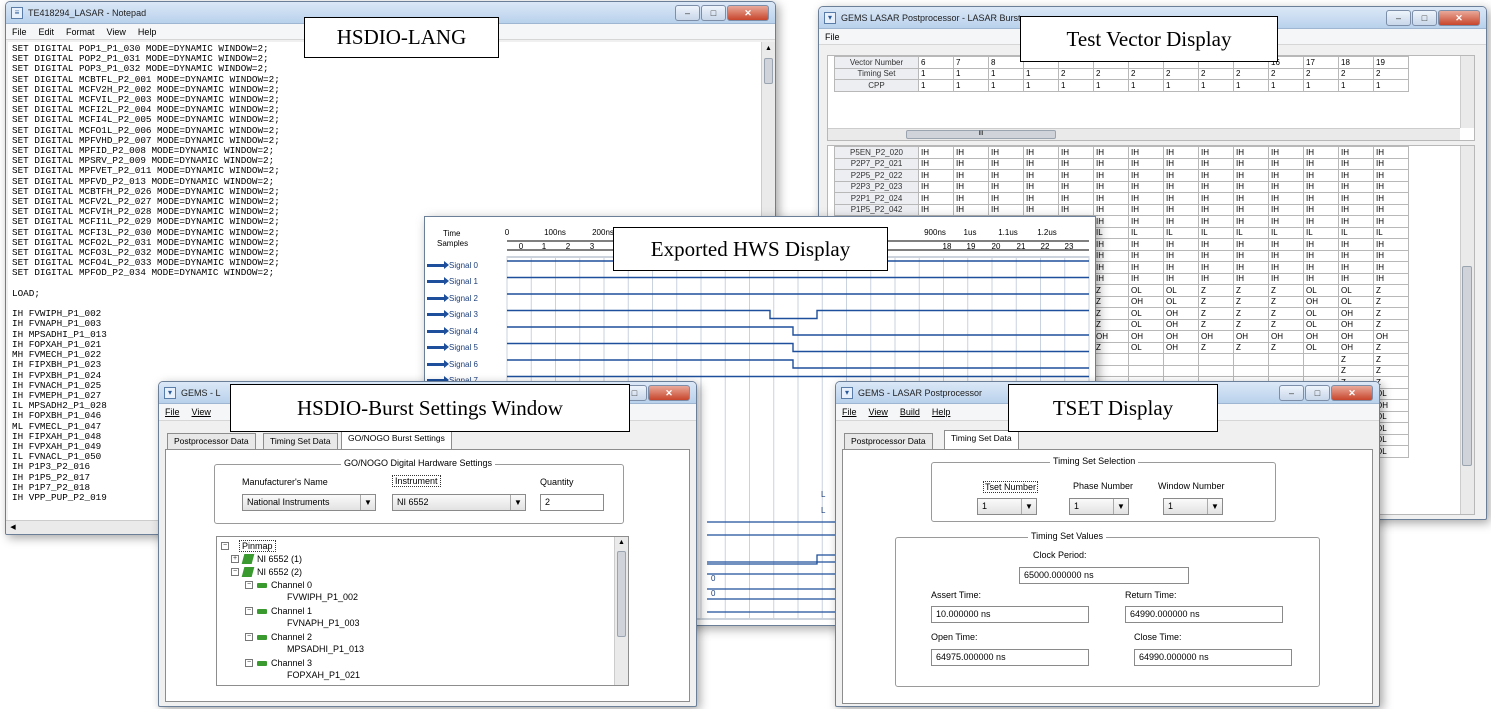 Image resolution: width=1491 pixels, height=709 pixels. Describe the element at coordinates (147, 32) in the screenshot. I see `menu-help: Help` at that location.